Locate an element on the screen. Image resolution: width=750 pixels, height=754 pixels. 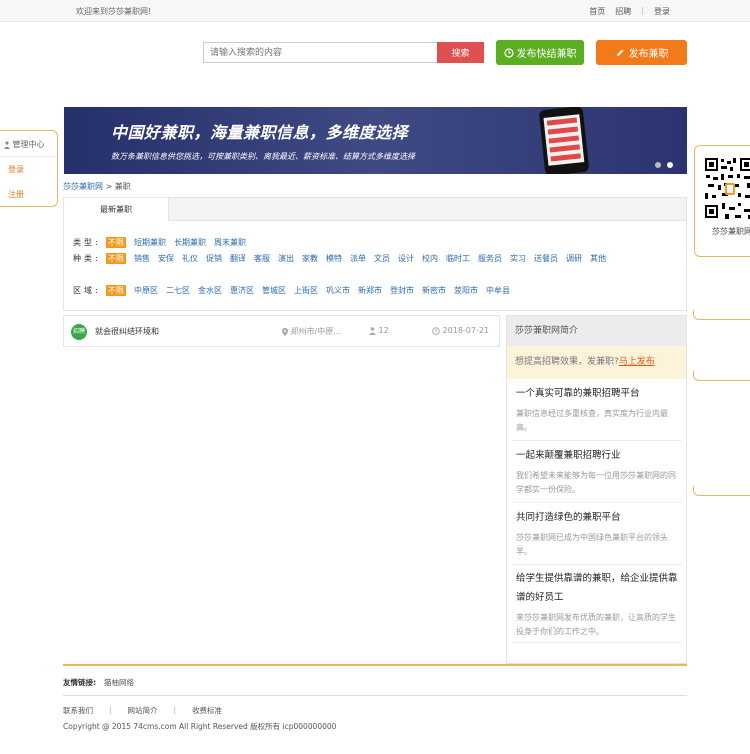
footer-pricing-link: 收费标准 is located at coordinates (207, 710).